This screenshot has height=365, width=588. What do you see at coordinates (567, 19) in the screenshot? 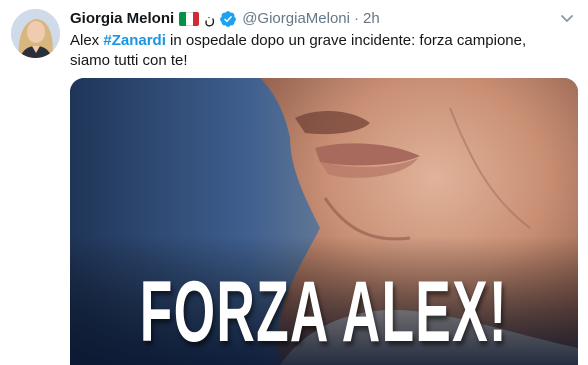
I see `chevron-down-icon` at bounding box center [567, 19].